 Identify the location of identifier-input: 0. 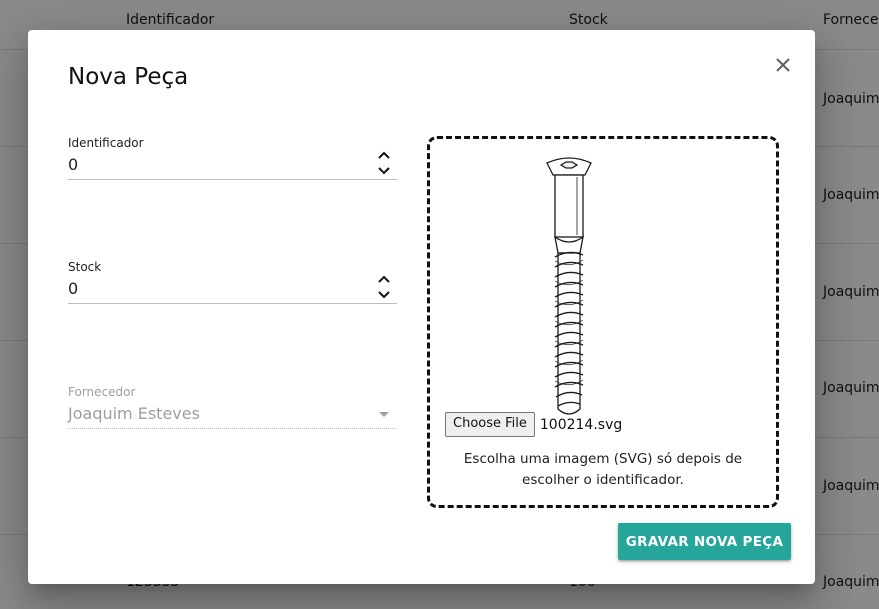
(232, 165).